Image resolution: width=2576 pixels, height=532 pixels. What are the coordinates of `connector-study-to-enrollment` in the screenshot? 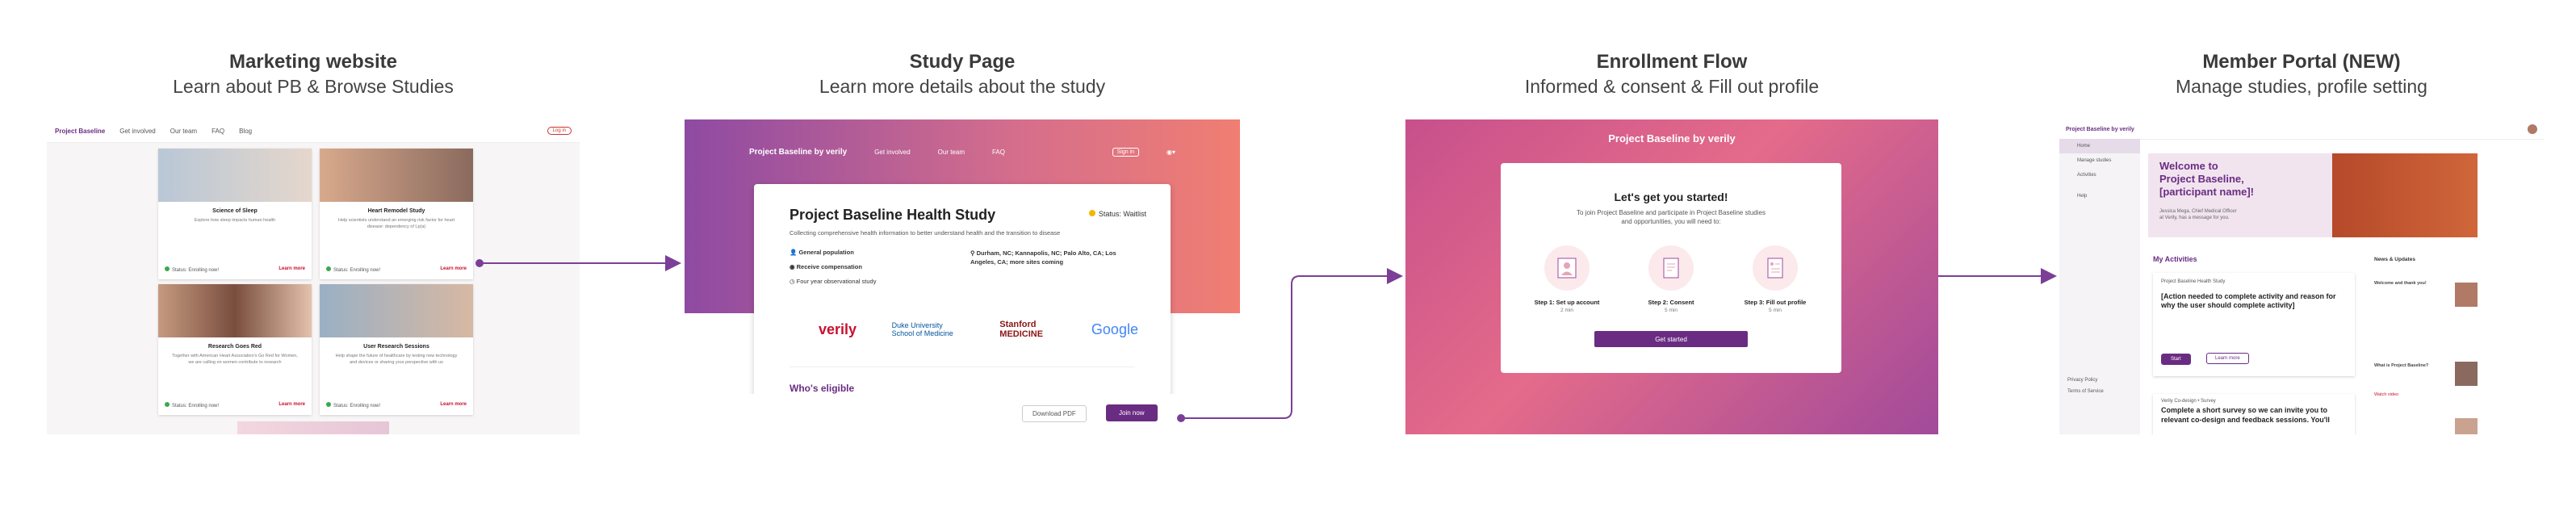 It's located at (1292, 343).